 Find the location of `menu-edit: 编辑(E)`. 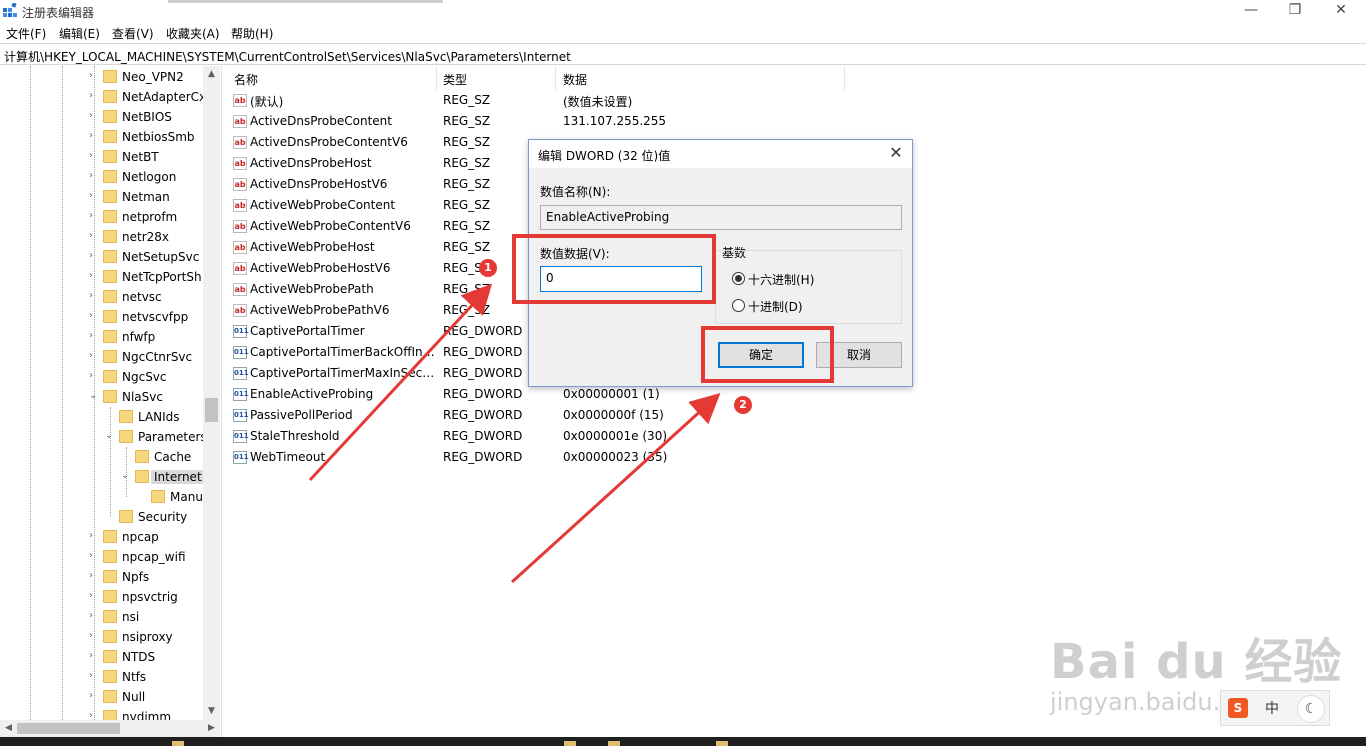

menu-edit: 编辑(E) is located at coordinates (79, 33).